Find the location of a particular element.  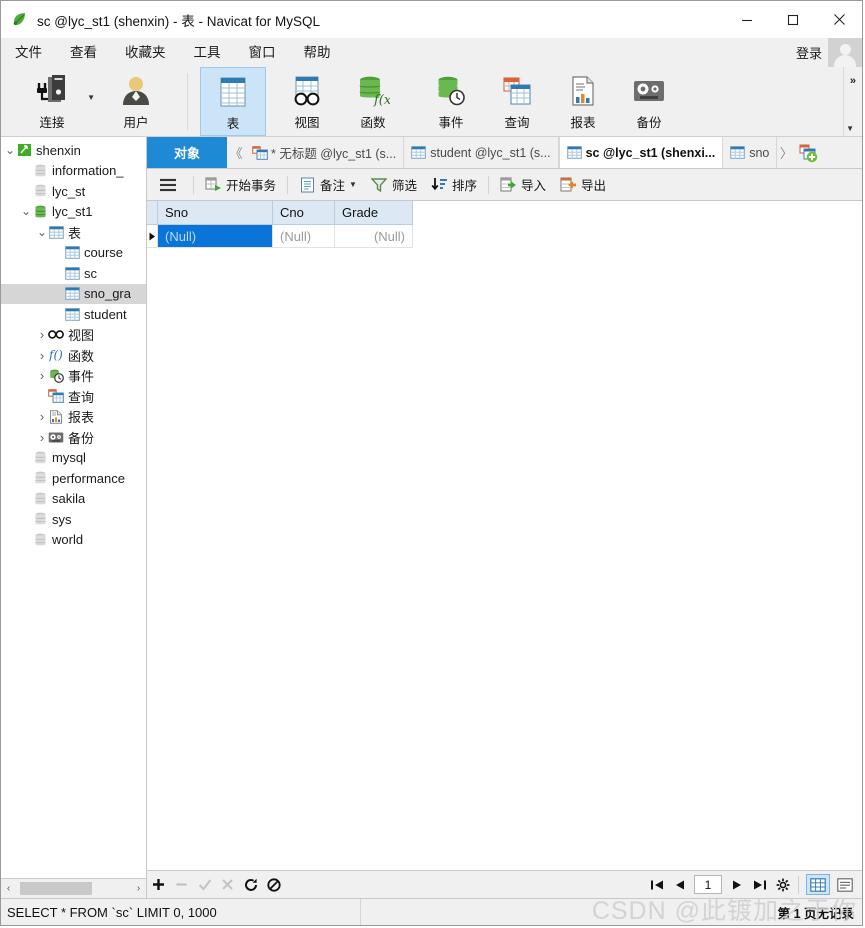

table-row: (Null) (Null) (Null) is located at coordinates (504, 236).